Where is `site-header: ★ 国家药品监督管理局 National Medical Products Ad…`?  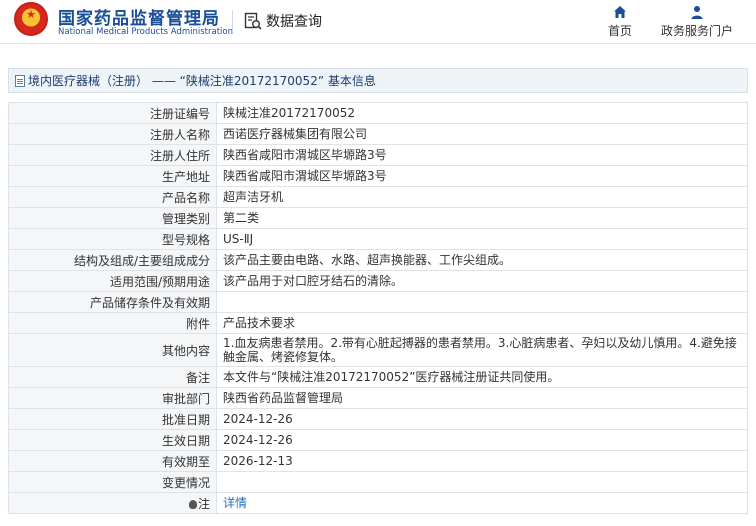 site-header: ★ 国家药品监督管理局 National Medical Products Ad… is located at coordinates (378, 22).